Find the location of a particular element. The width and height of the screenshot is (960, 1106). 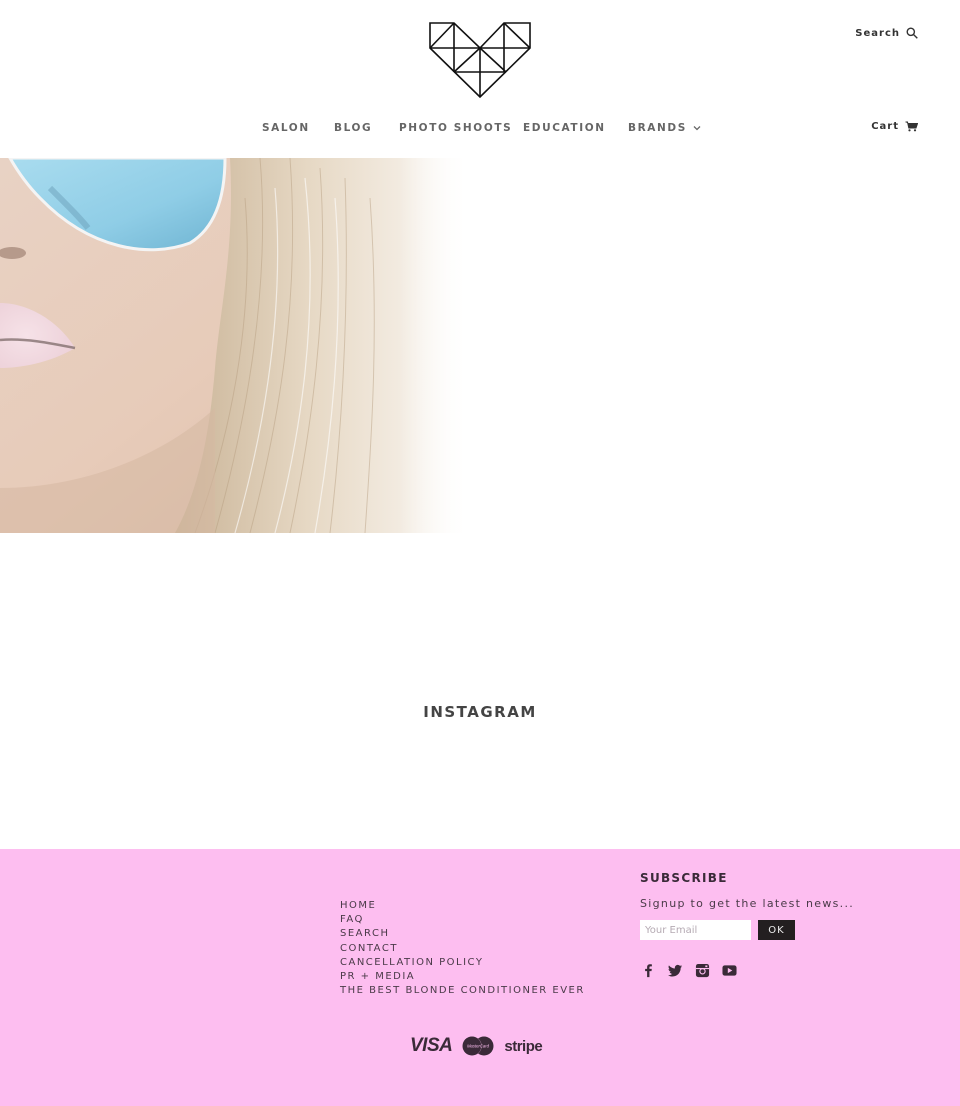

main-nav: SALON BLOG PHOTO SHOOTS EDUCATION BRANDS is located at coordinates (480, 129).